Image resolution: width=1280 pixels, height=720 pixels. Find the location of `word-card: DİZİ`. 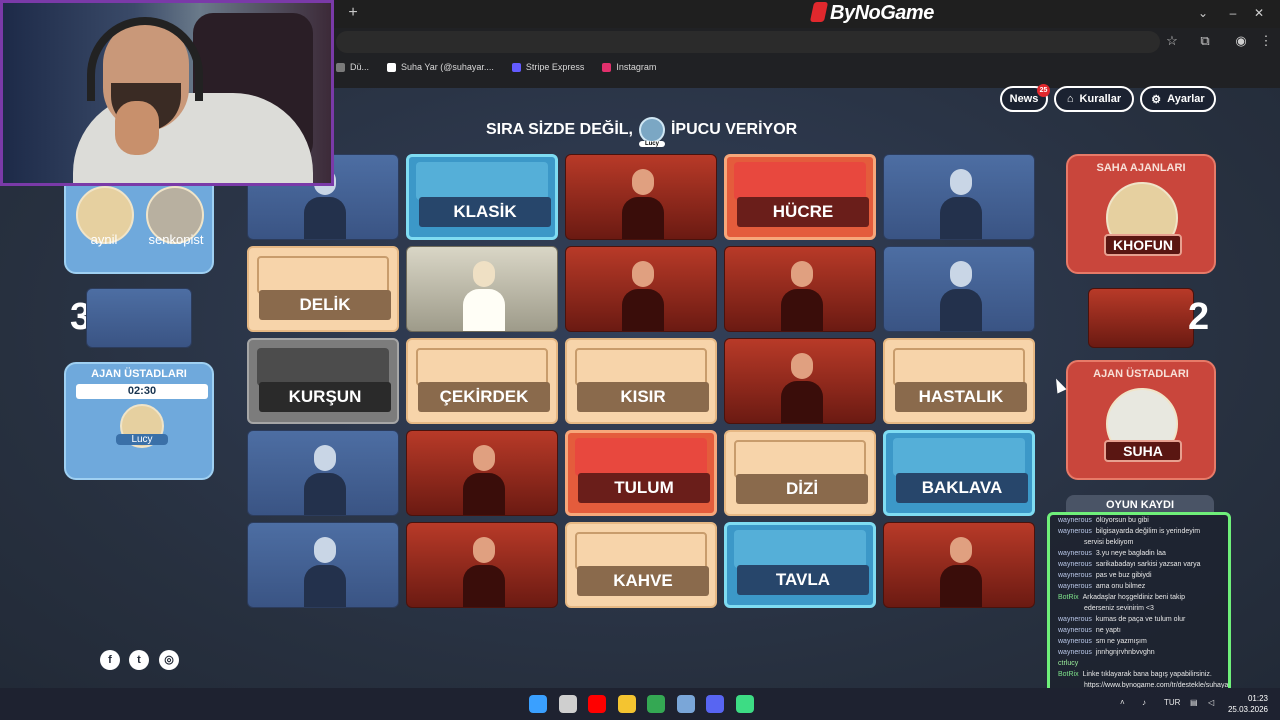

word-card: DİZİ is located at coordinates (800, 473).